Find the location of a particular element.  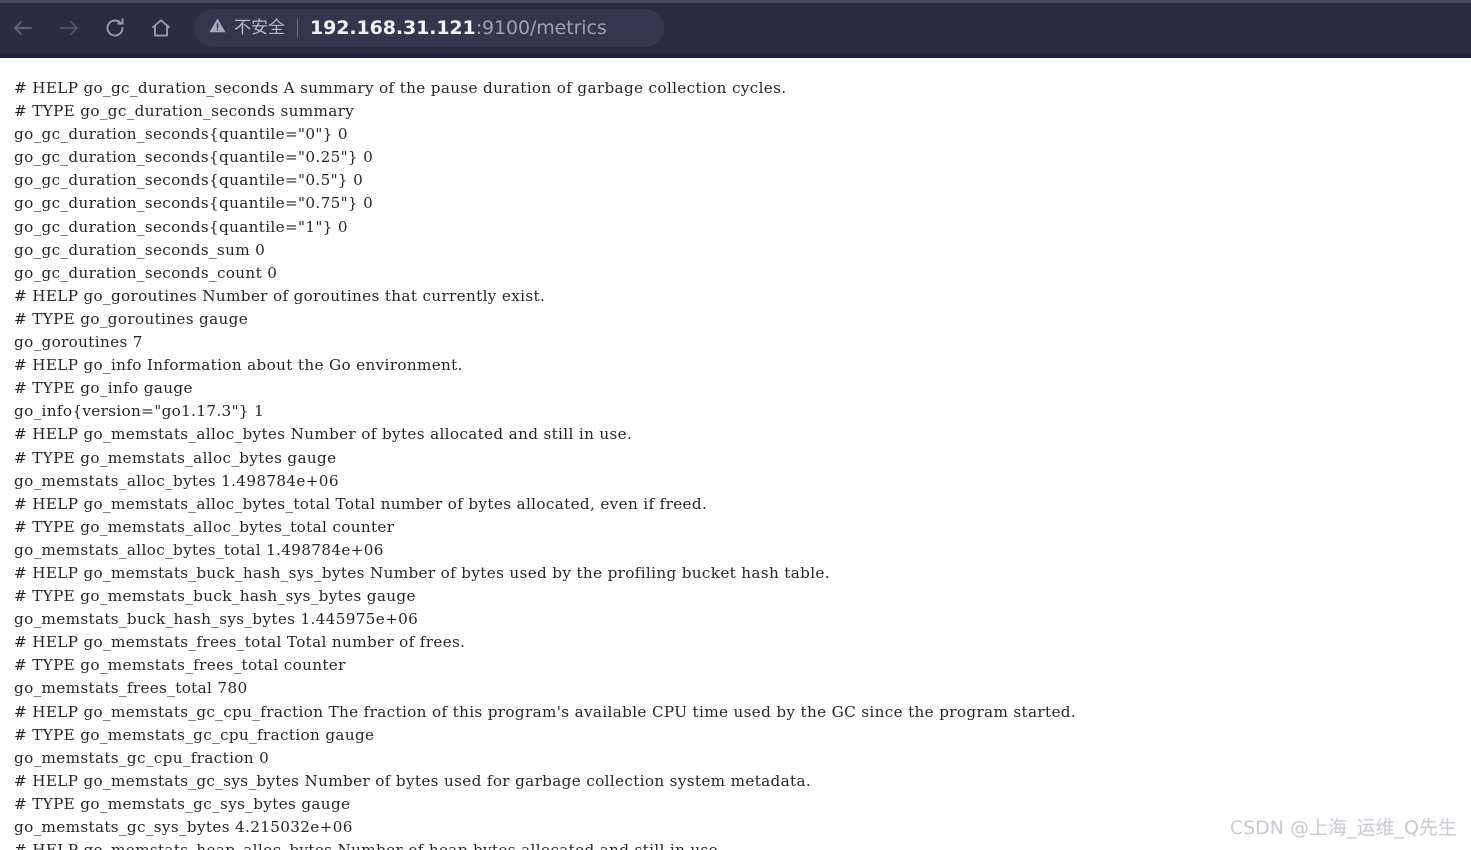

forward-button is located at coordinates (69, 28).